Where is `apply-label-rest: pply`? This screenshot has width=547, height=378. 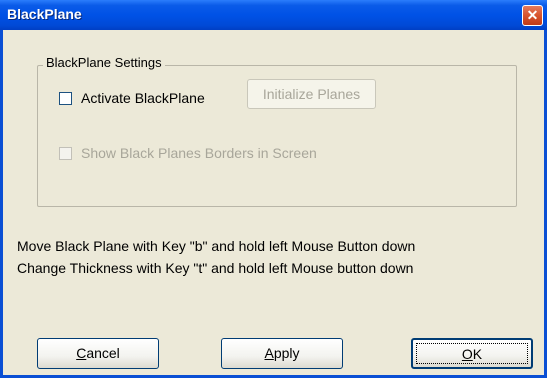
apply-label-rest: pply is located at coordinates (286, 353).